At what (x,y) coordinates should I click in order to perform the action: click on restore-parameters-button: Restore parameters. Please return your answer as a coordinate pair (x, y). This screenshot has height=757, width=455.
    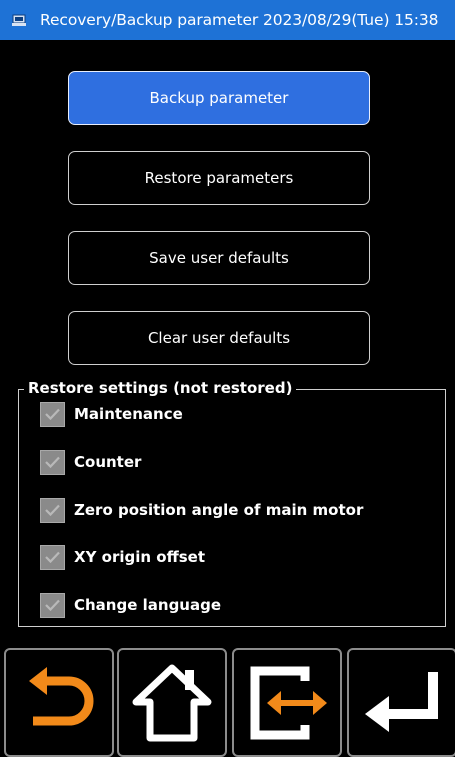
    Looking at the image, I should click on (219, 178).